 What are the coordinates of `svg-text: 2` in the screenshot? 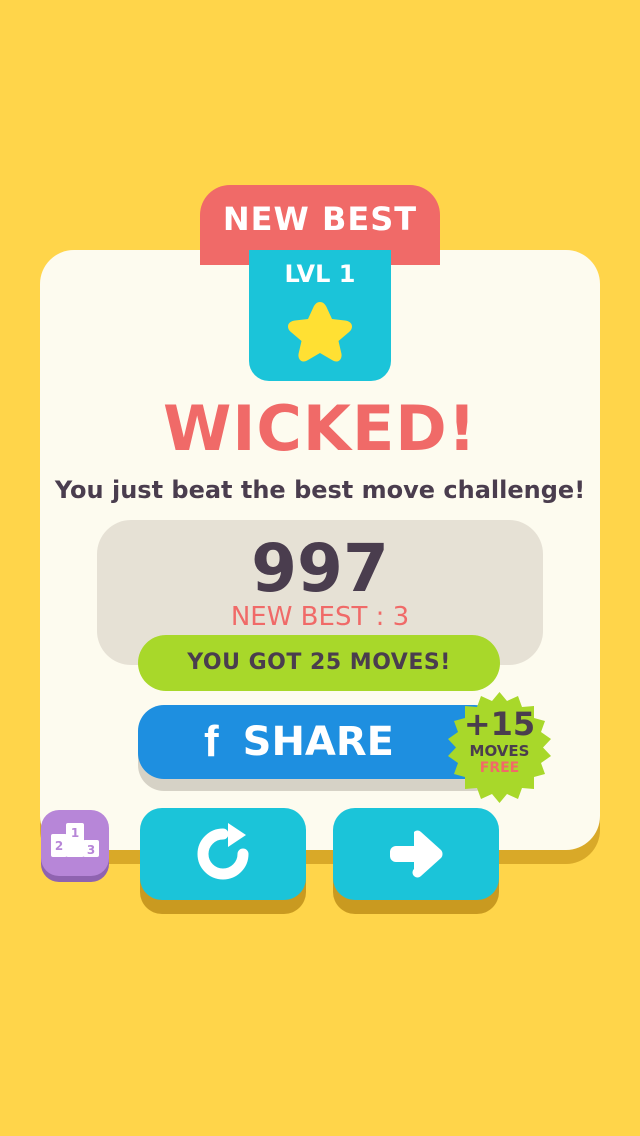 It's located at (59, 846).